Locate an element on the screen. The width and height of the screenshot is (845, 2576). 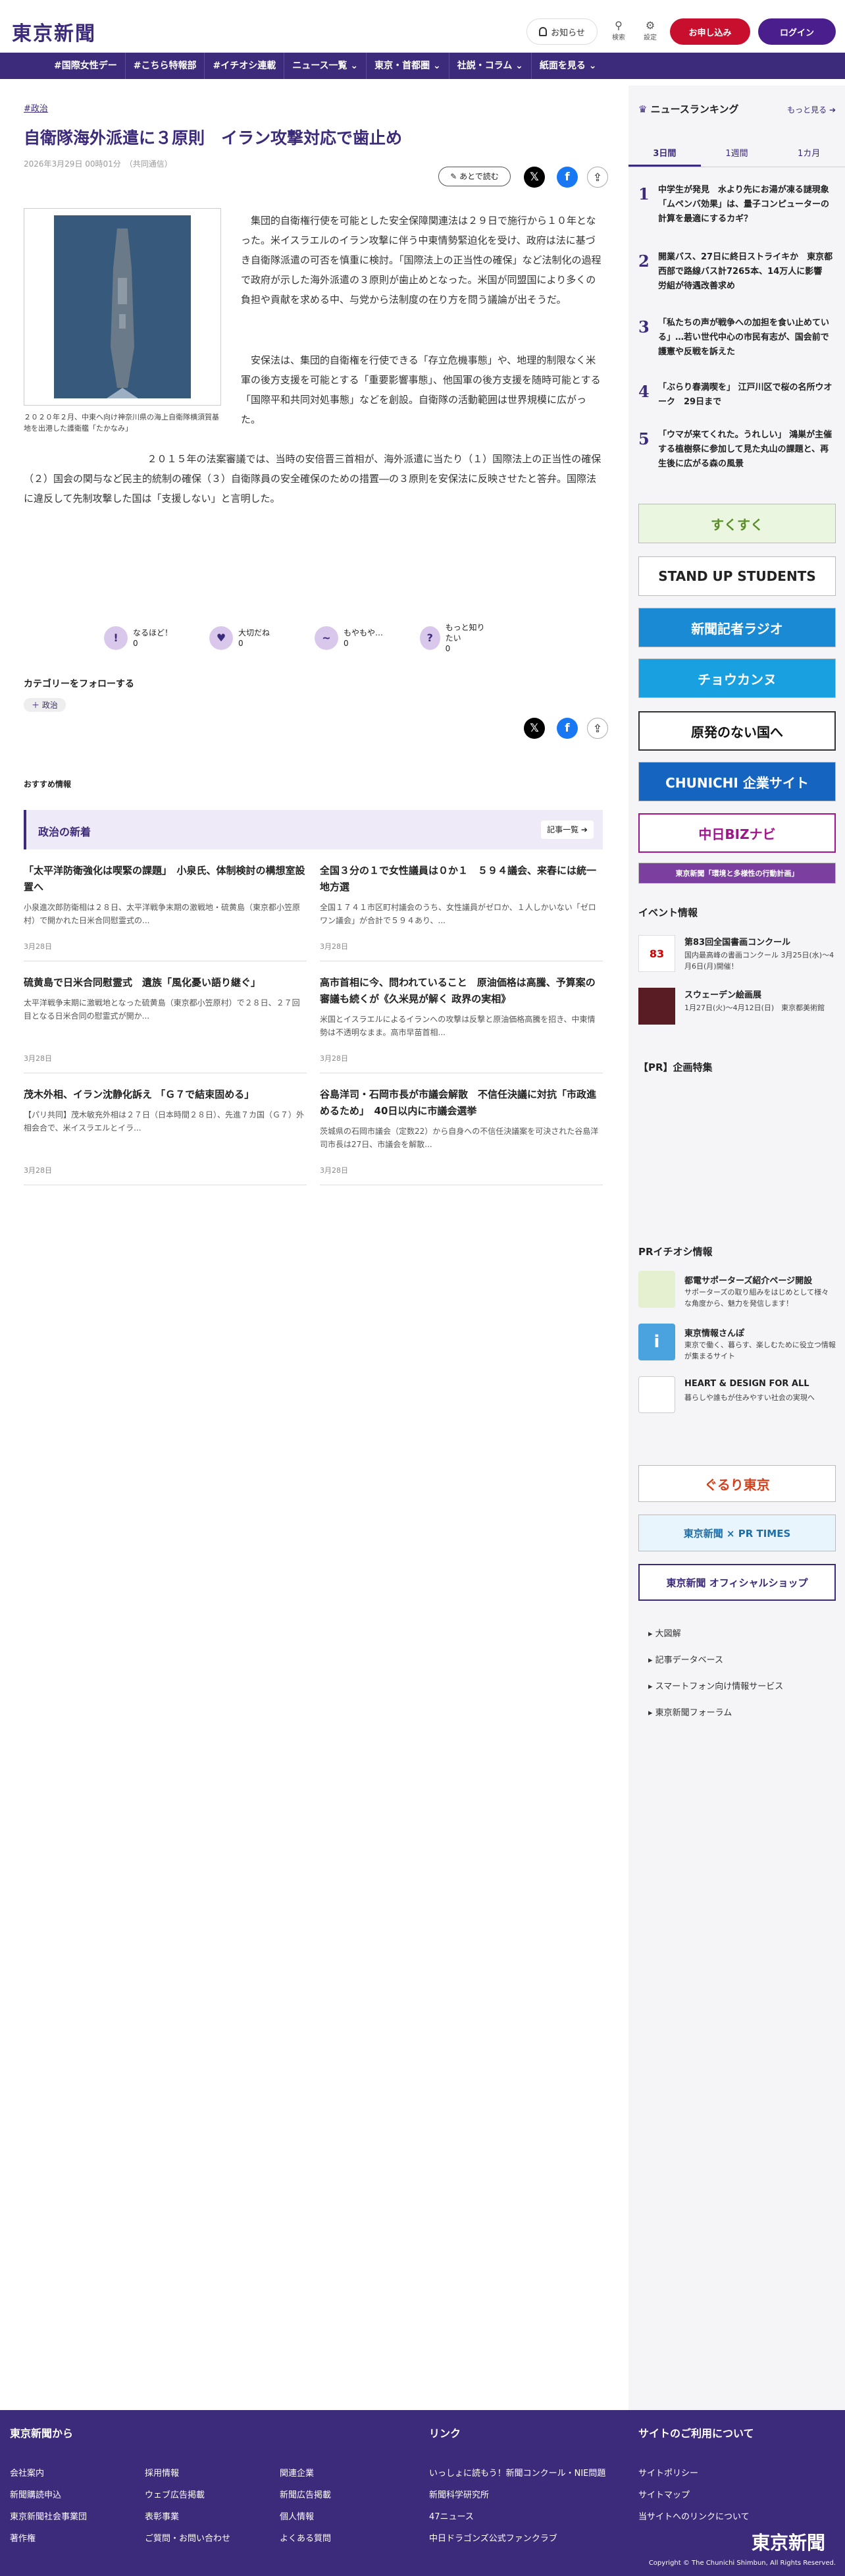
banner-choukanne: チョウカンヌ is located at coordinates (737, 678).